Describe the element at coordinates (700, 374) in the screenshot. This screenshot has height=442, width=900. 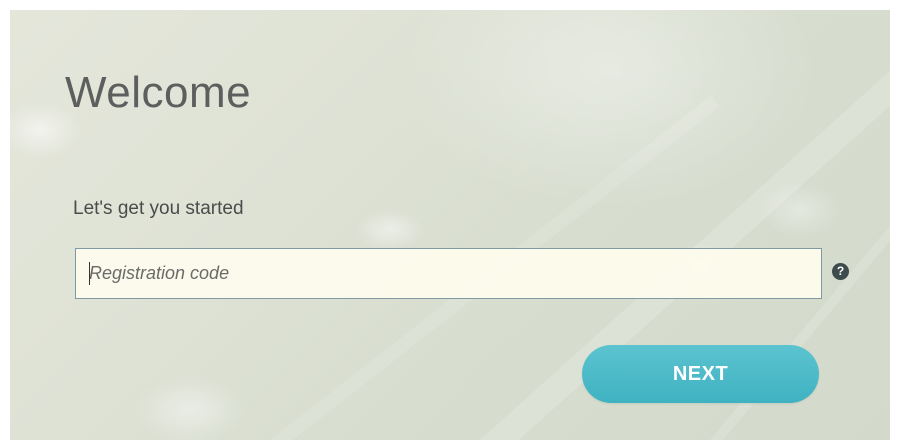
I see `next-button: NEXT` at that location.